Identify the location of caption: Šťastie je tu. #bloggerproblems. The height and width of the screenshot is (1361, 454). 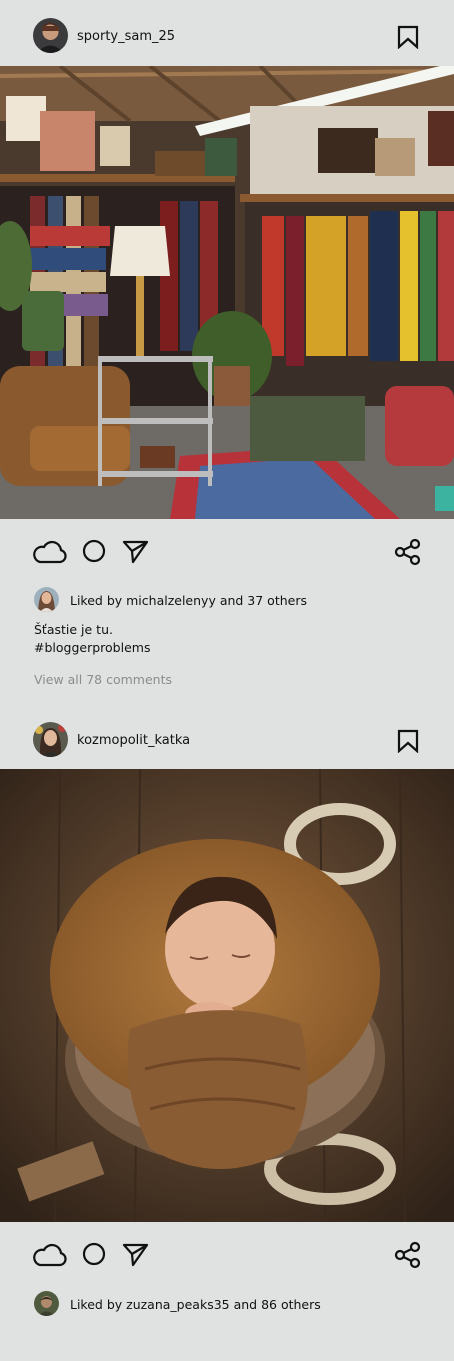
(92, 639).